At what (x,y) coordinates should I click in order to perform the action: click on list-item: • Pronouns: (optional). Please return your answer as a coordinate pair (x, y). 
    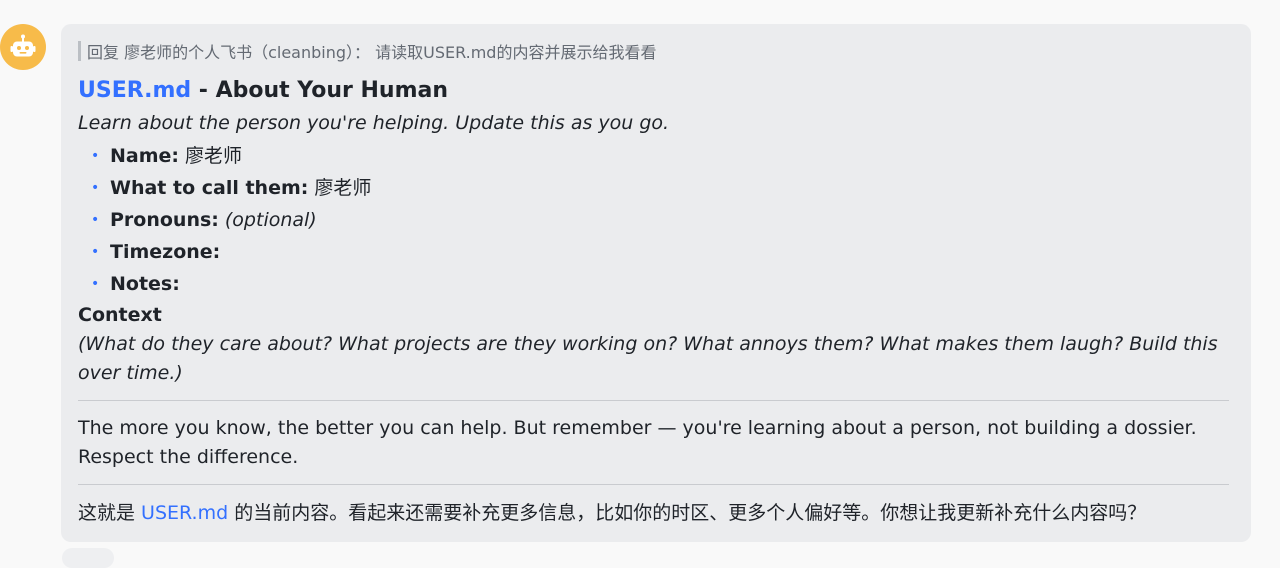
    Looking at the image, I should click on (660, 220).